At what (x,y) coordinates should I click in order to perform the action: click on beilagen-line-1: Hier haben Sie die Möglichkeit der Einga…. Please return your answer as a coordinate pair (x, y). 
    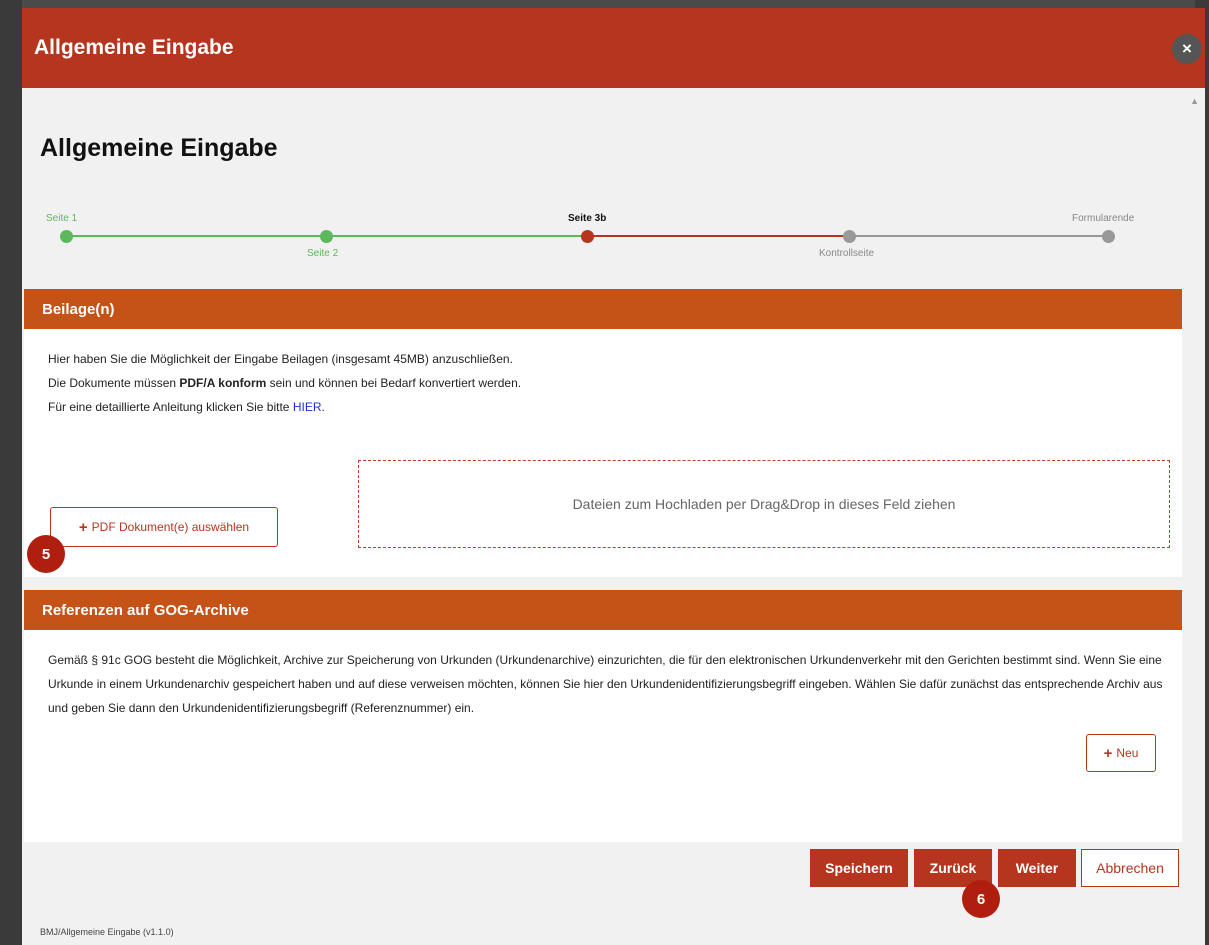
    Looking at the image, I should click on (280, 359).